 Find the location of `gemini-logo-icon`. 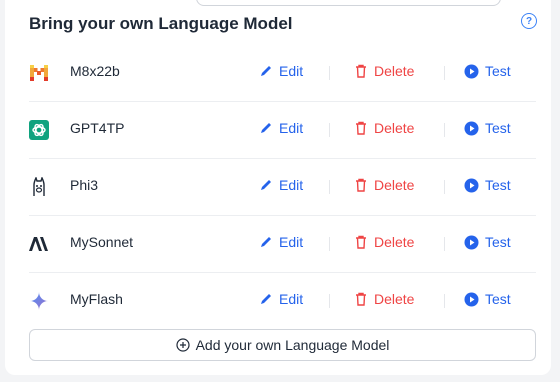

gemini-logo-icon is located at coordinates (39, 301).